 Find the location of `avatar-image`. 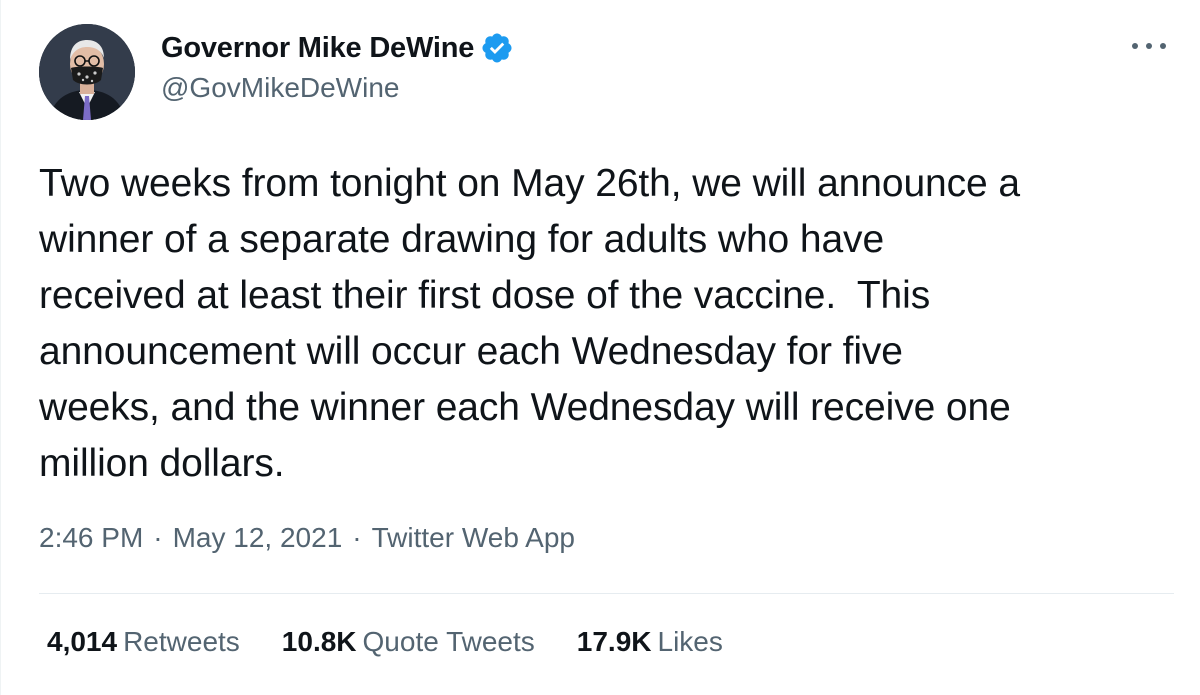

avatar-image is located at coordinates (87, 72).